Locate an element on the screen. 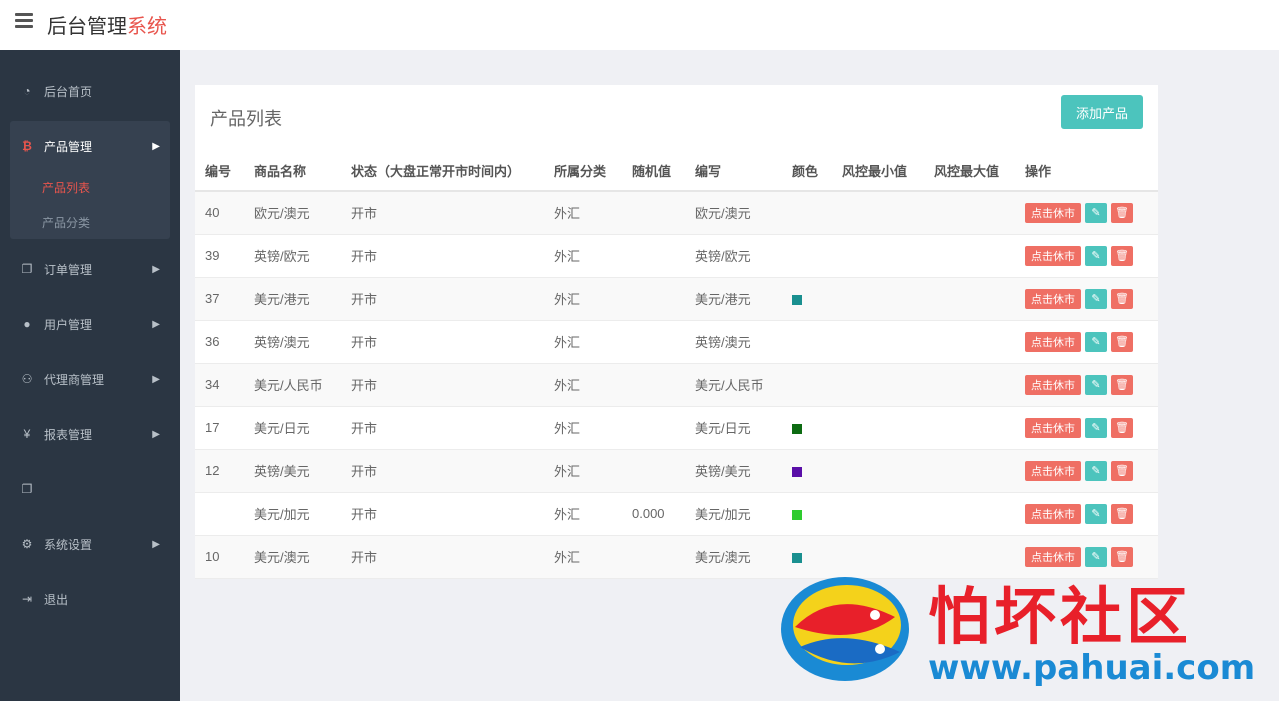 This screenshot has height=701, width=1279. menu-toggle-icon is located at coordinates (24, 21).